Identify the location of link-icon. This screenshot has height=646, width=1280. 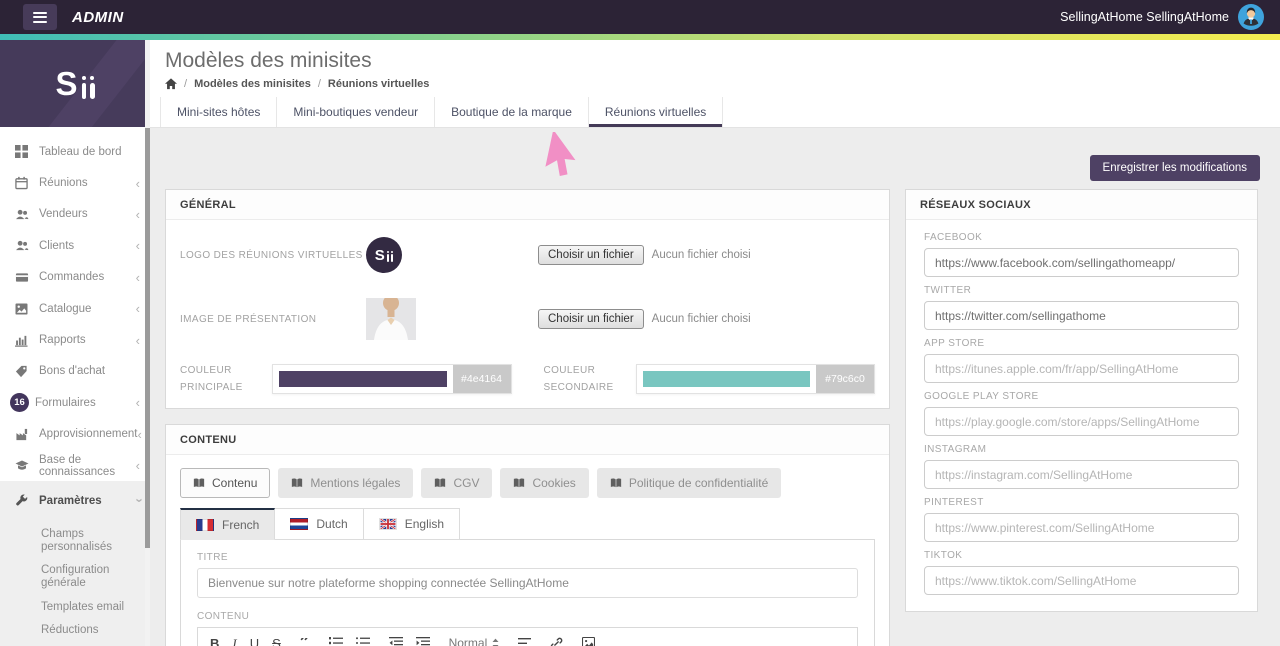
(556, 641).